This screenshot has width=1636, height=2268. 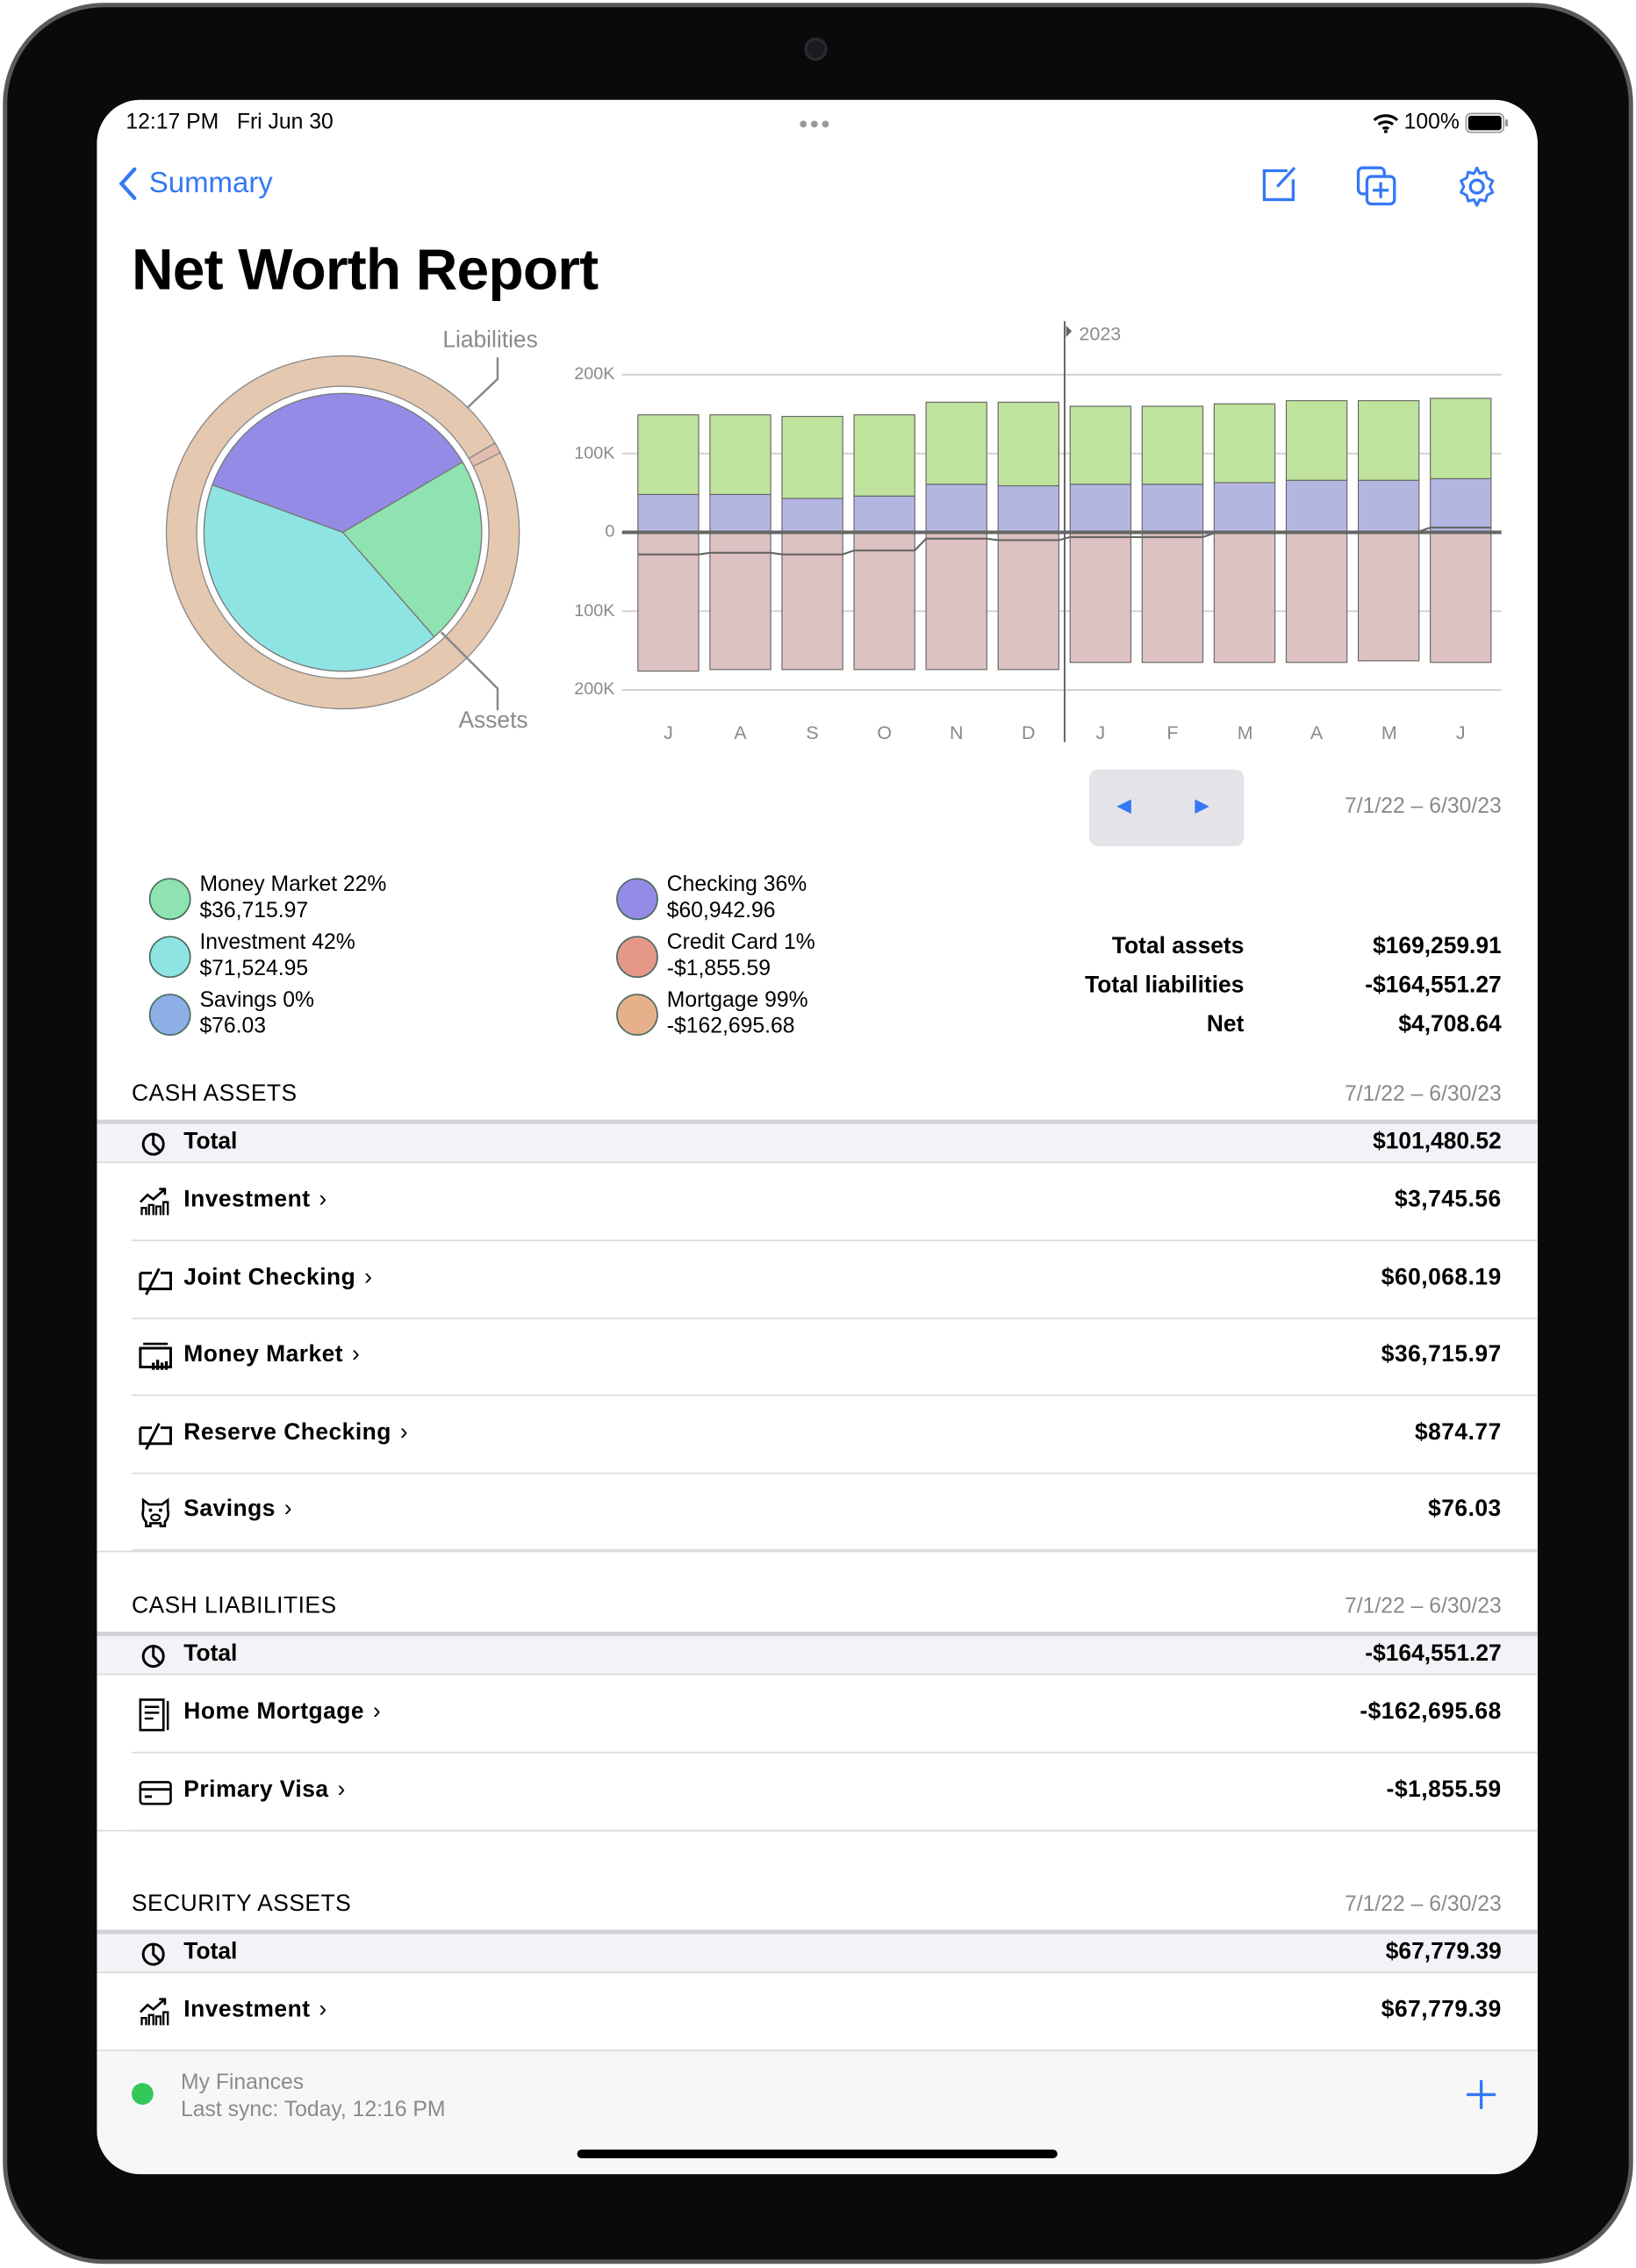 What do you see at coordinates (231, 1014) in the screenshot?
I see `legend-item: Savings 0% $76.03` at bounding box center [231, 1014].